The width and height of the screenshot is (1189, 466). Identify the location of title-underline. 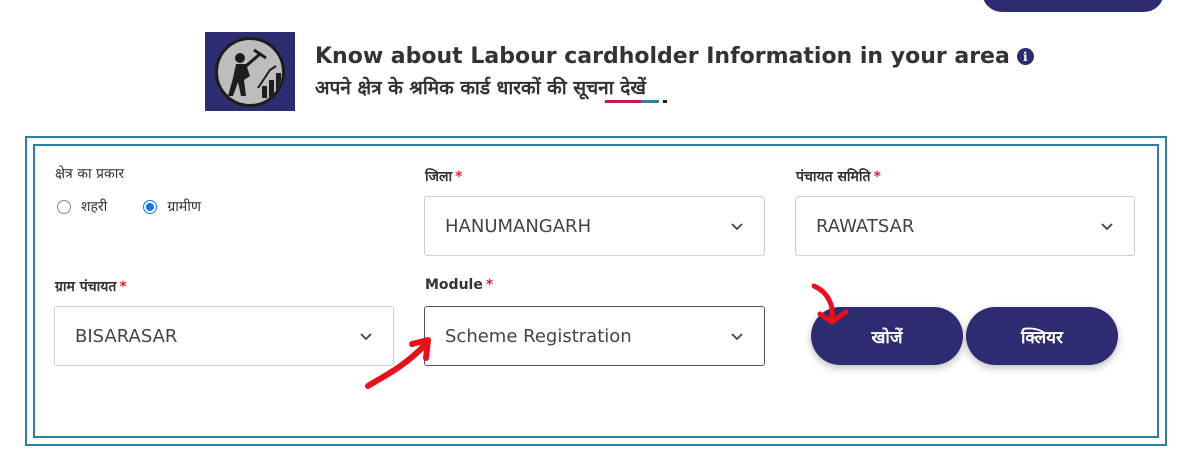
(636, 101).